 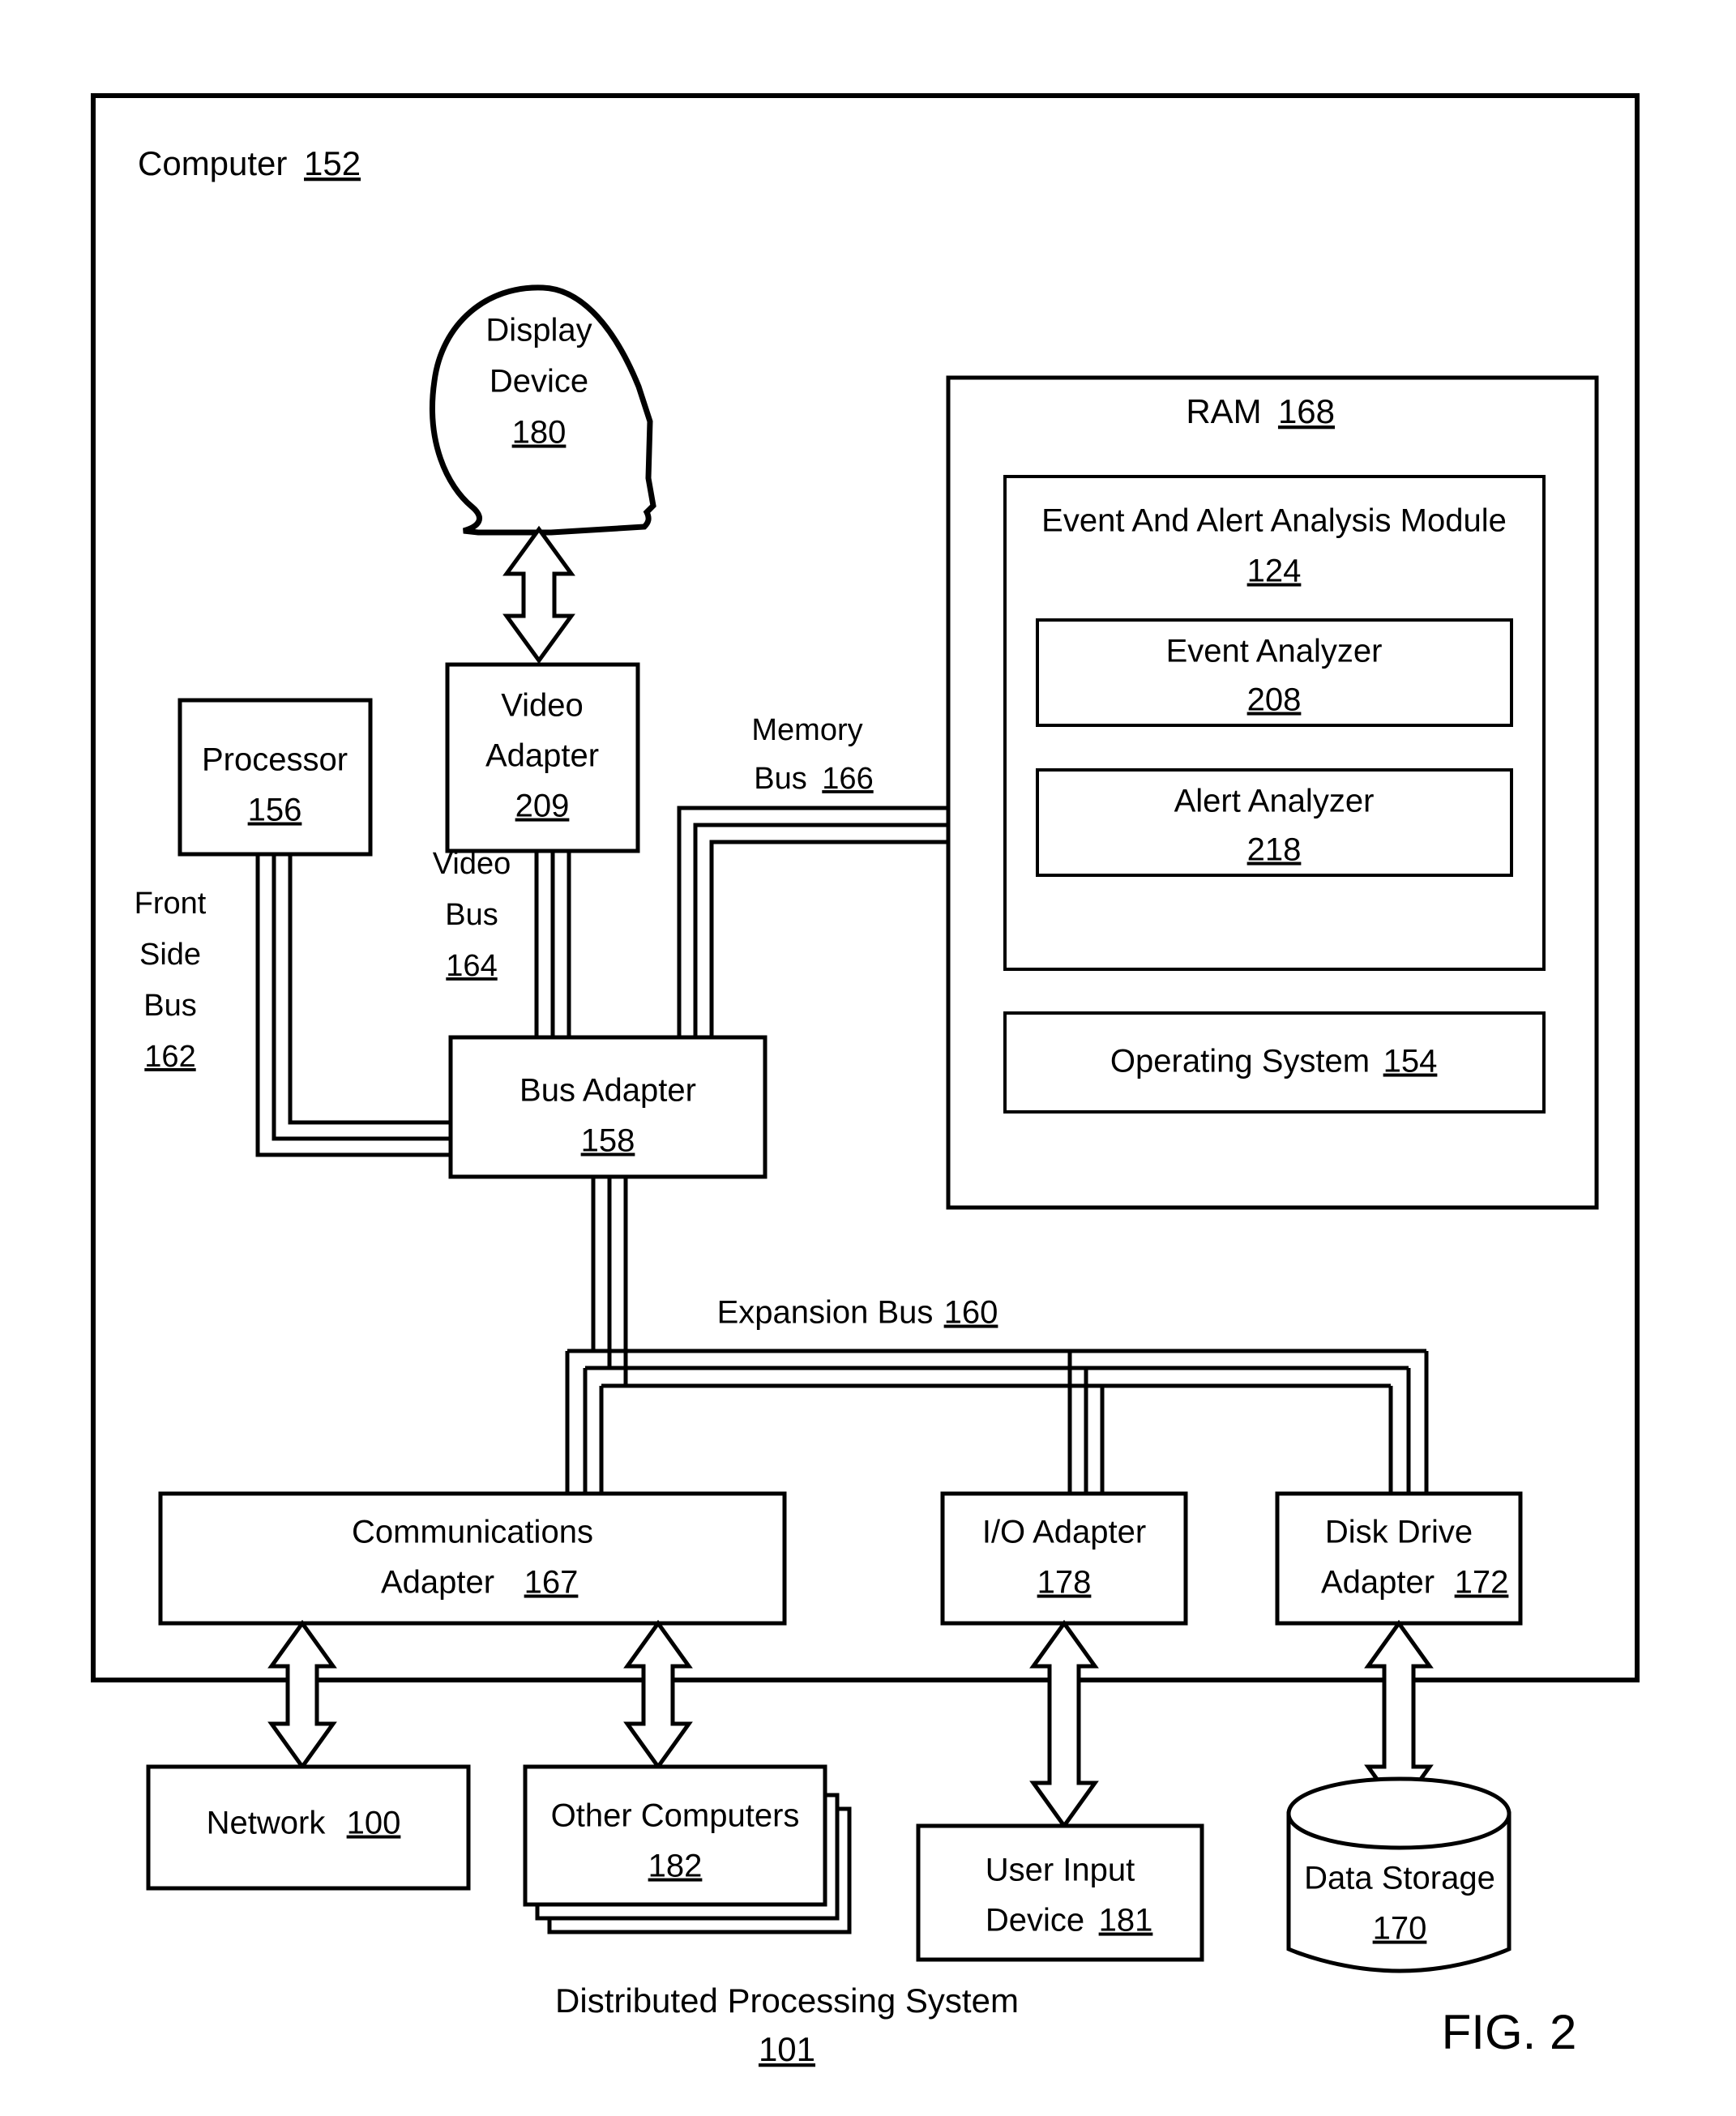 I want to click on bus-adapter-number: 158, so click(x=608, y=1141).